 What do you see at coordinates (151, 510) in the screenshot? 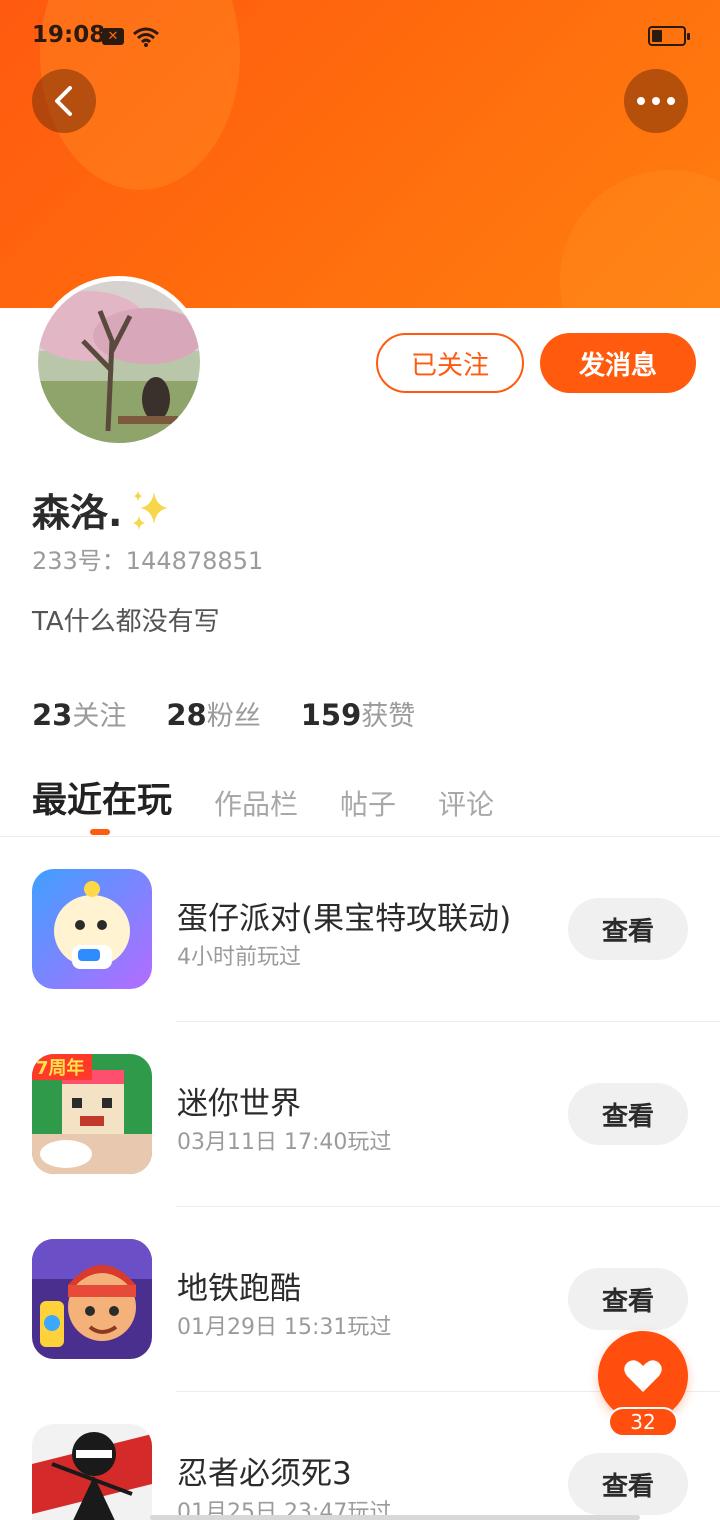
I see `sparkles-icon` at bounding box center [151, 510].